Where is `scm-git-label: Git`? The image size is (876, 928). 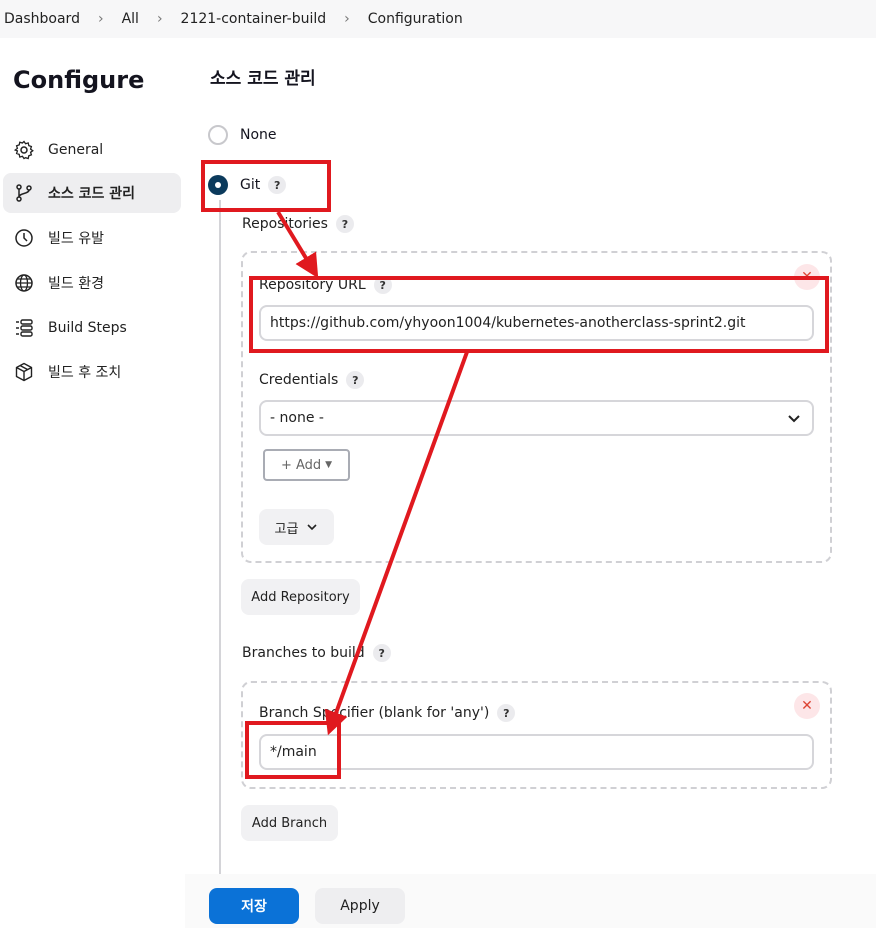 scm-git-label: Git is located at coordinates (250, 185).